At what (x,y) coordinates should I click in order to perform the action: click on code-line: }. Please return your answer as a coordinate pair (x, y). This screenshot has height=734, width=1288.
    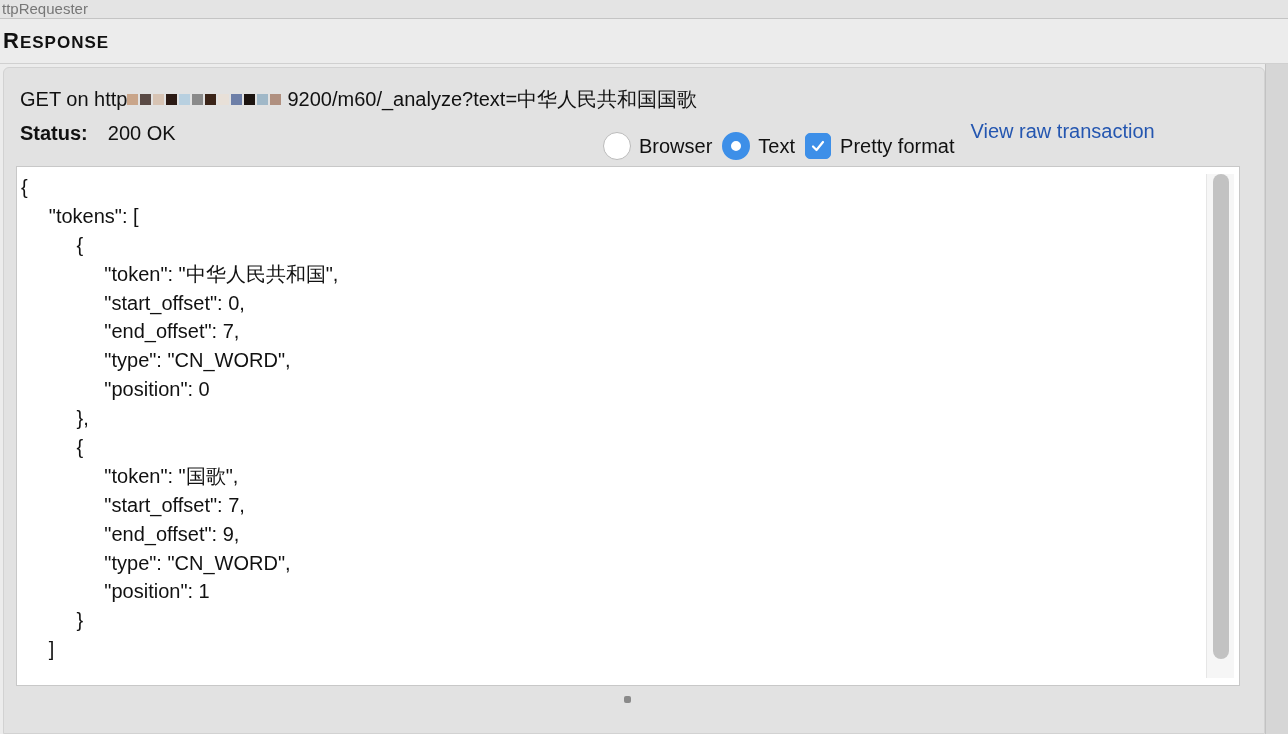
    Looking at the image, I should click on (80, 621).